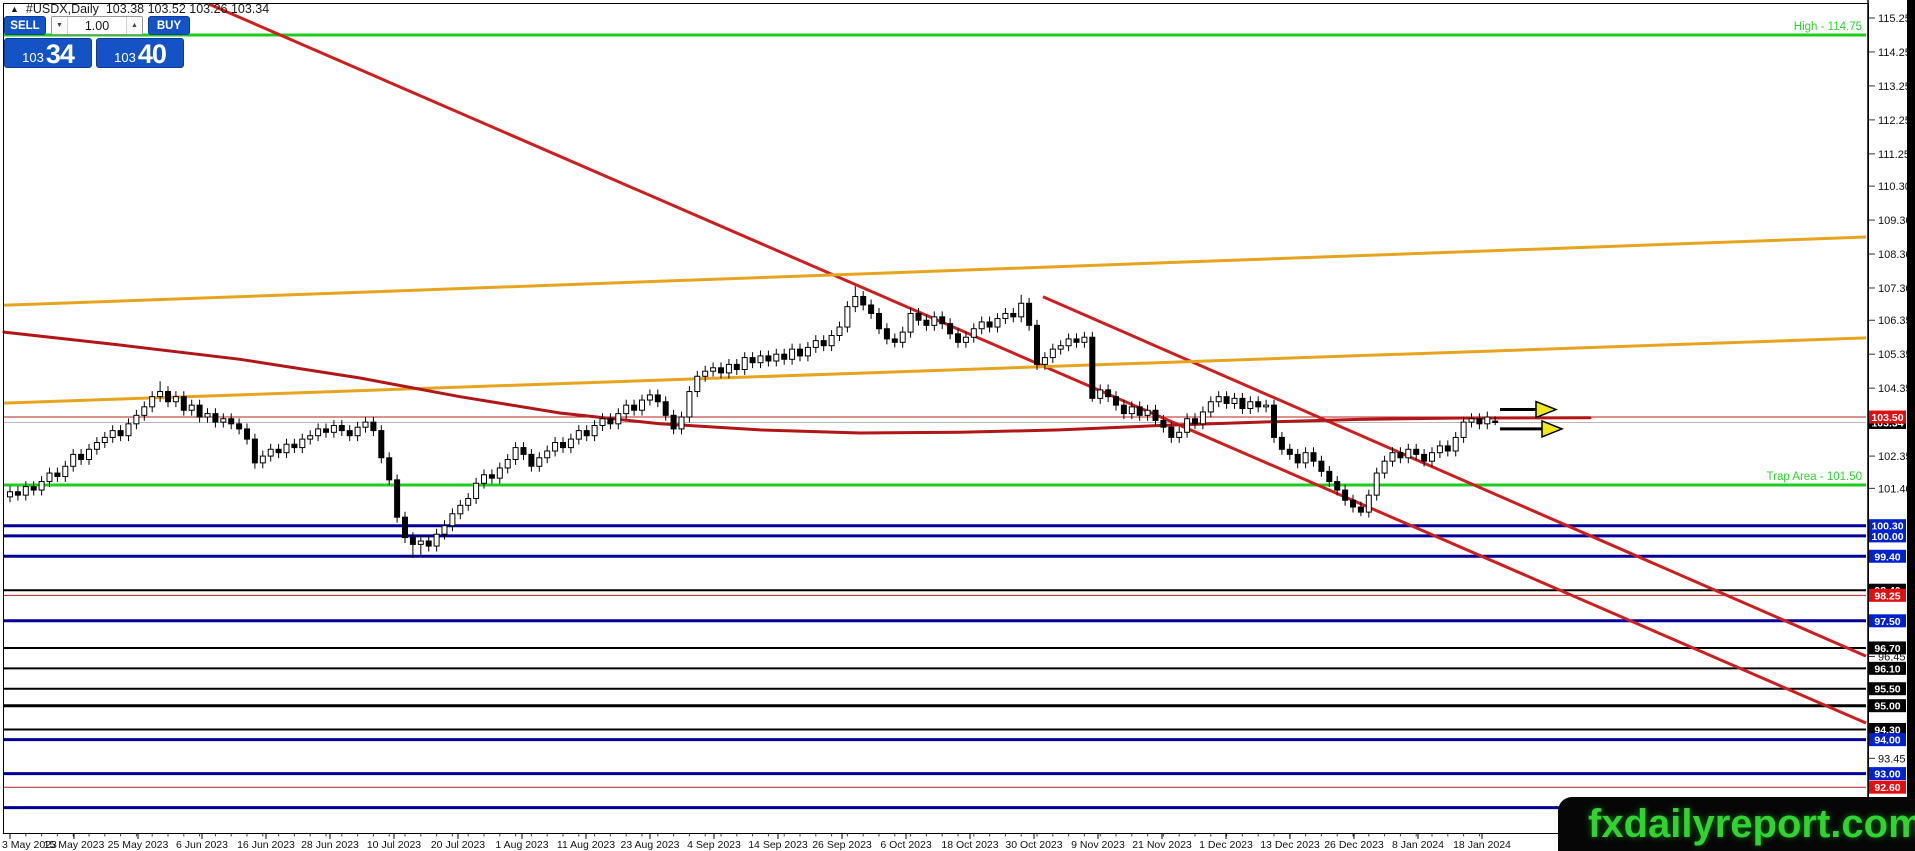 The image size is (1915, 851). Describe the element at coordinates (458, 845) in the screenshot. I see `date-label: 20 Jul 2023` at that location.